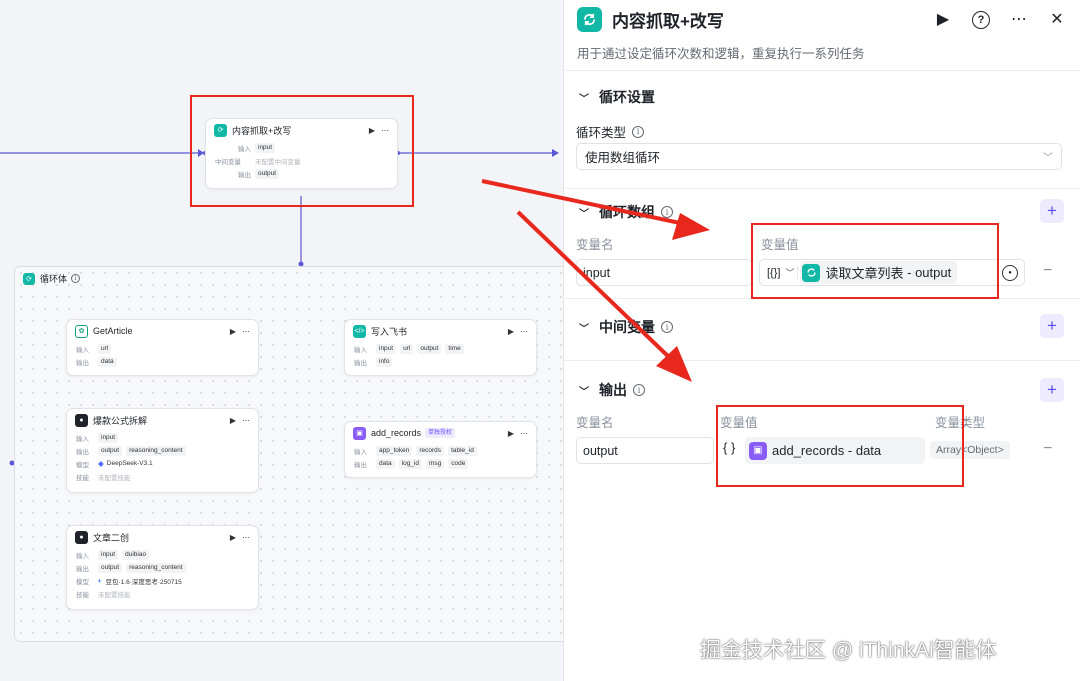  What do you see at coordinates (384, 361) in the screenshot?
I see `output-tag: info` at bounding box center [384, 361].